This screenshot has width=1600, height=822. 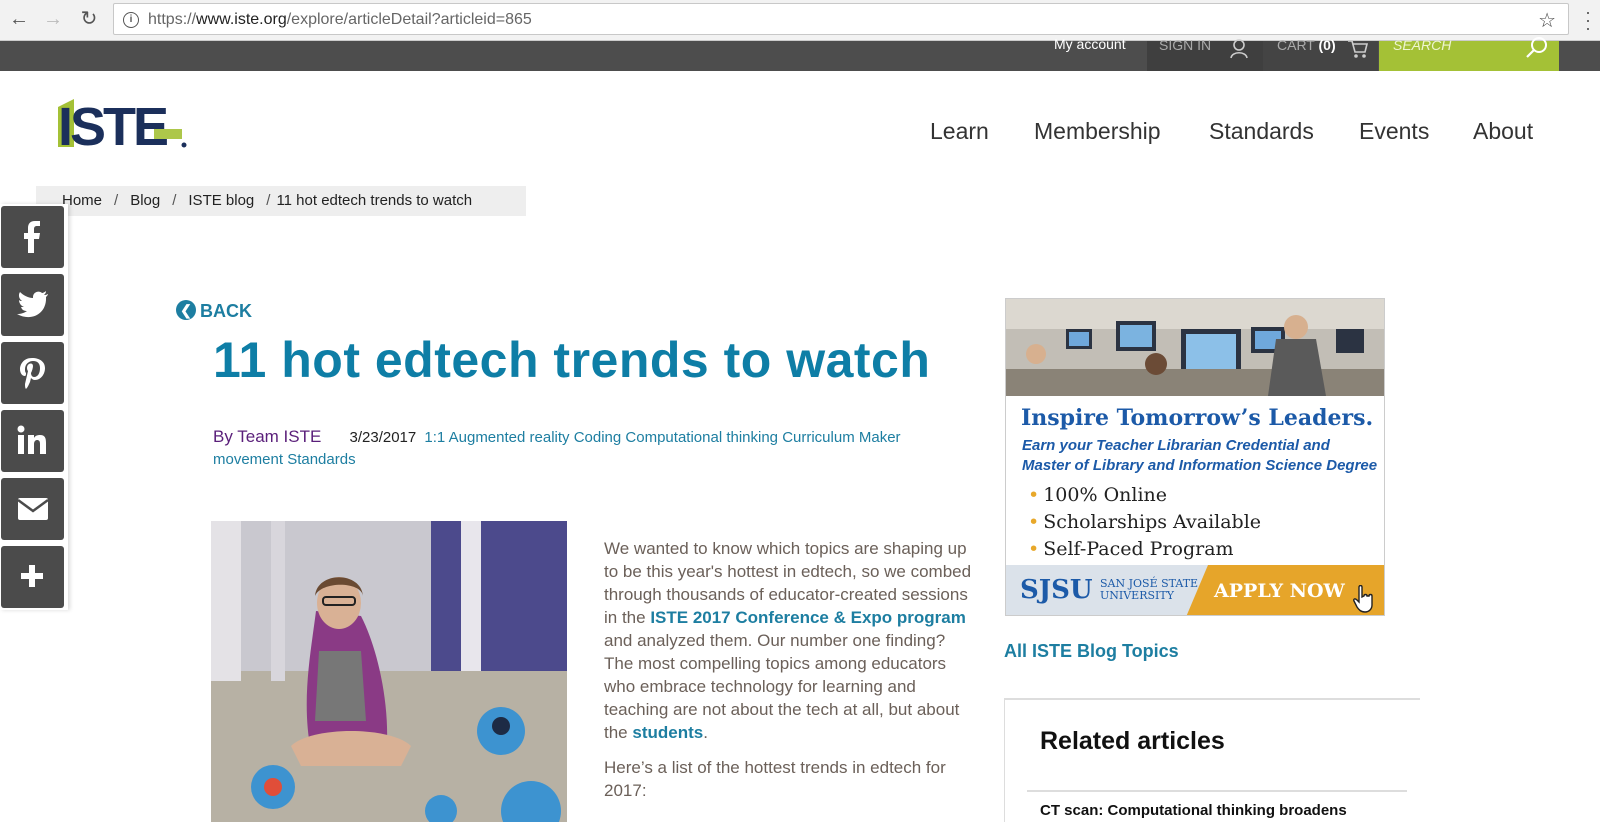 I want to click on nav-membership: Membership, so click(x=1097, y=131).